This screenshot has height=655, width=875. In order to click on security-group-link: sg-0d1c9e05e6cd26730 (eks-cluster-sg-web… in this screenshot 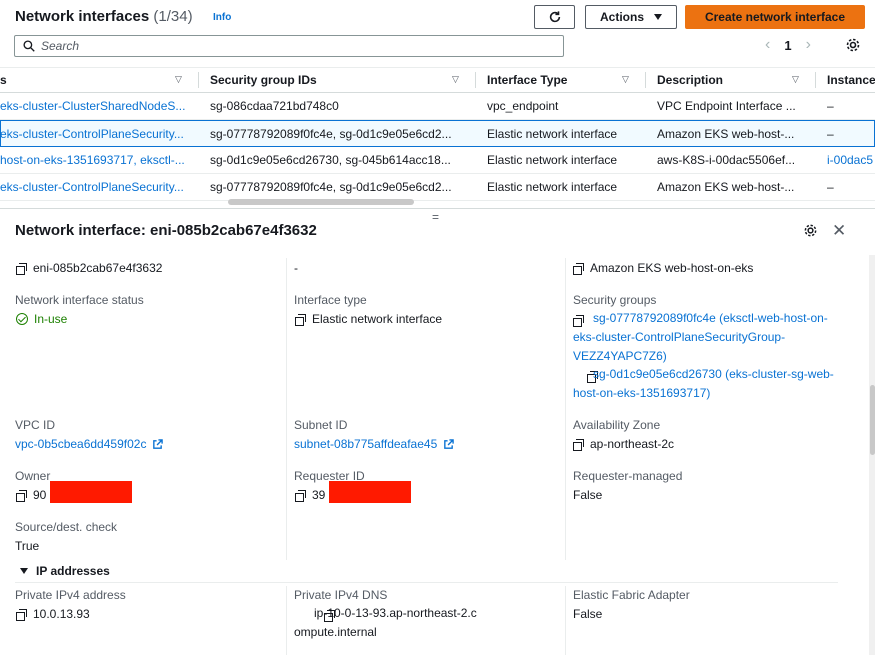, I will do `click(708, 384)`.